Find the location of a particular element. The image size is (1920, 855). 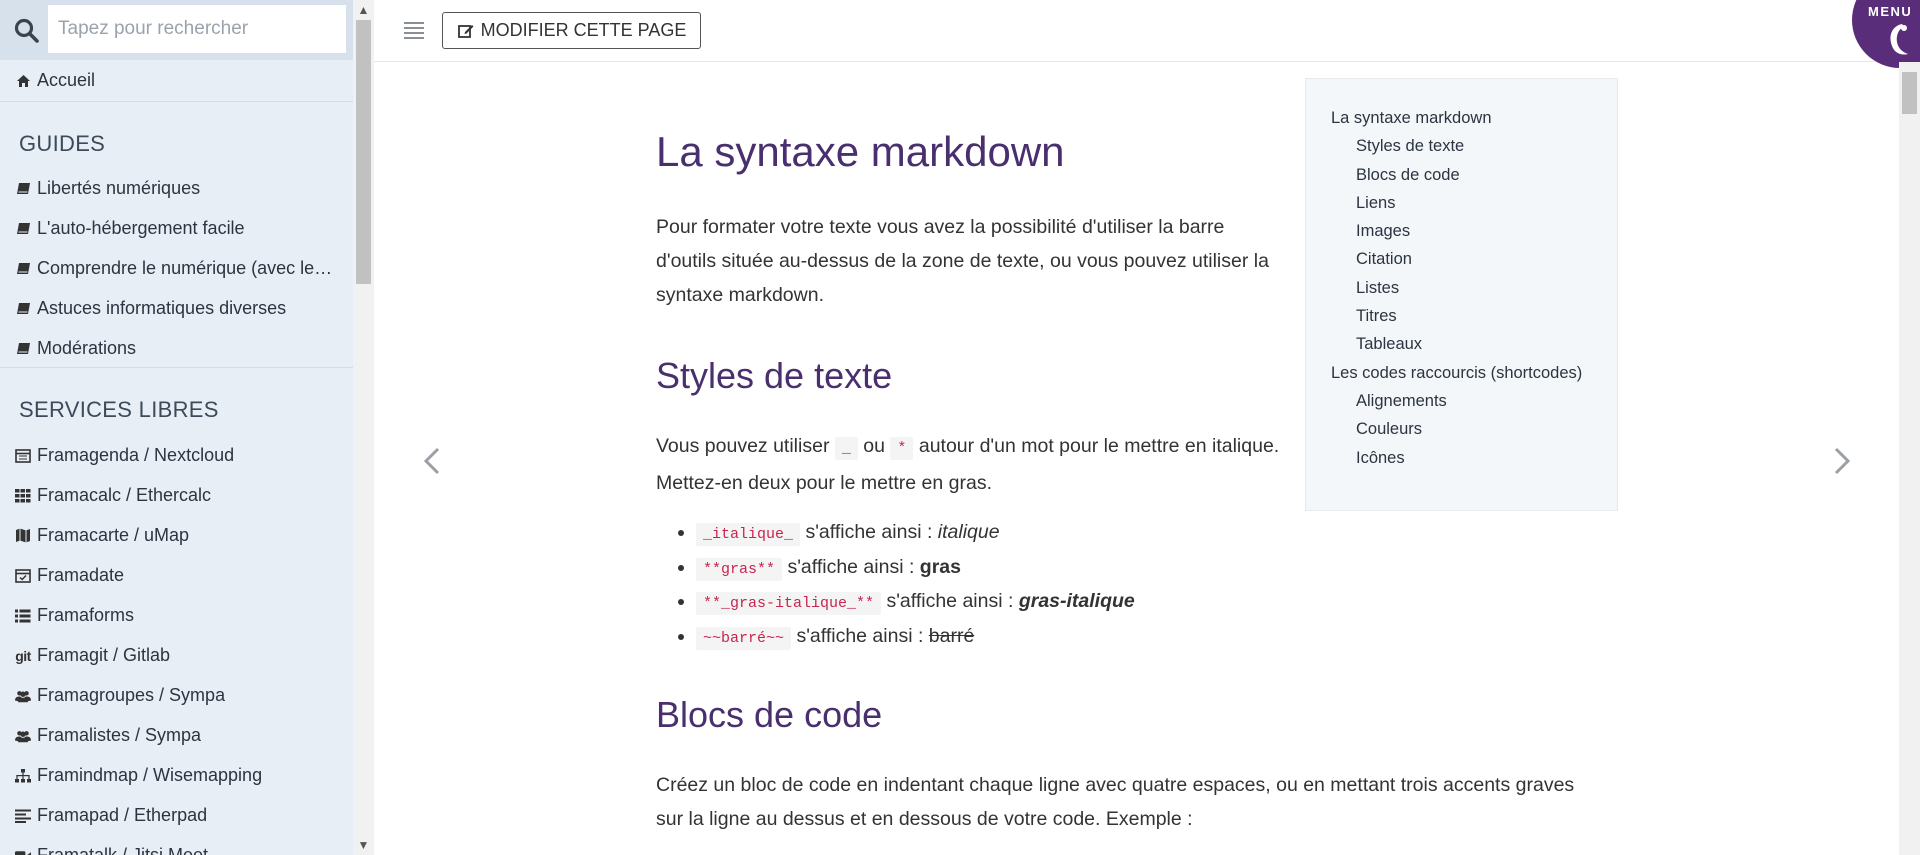

toc-link: Liens is located at coordinates (1375, 203).